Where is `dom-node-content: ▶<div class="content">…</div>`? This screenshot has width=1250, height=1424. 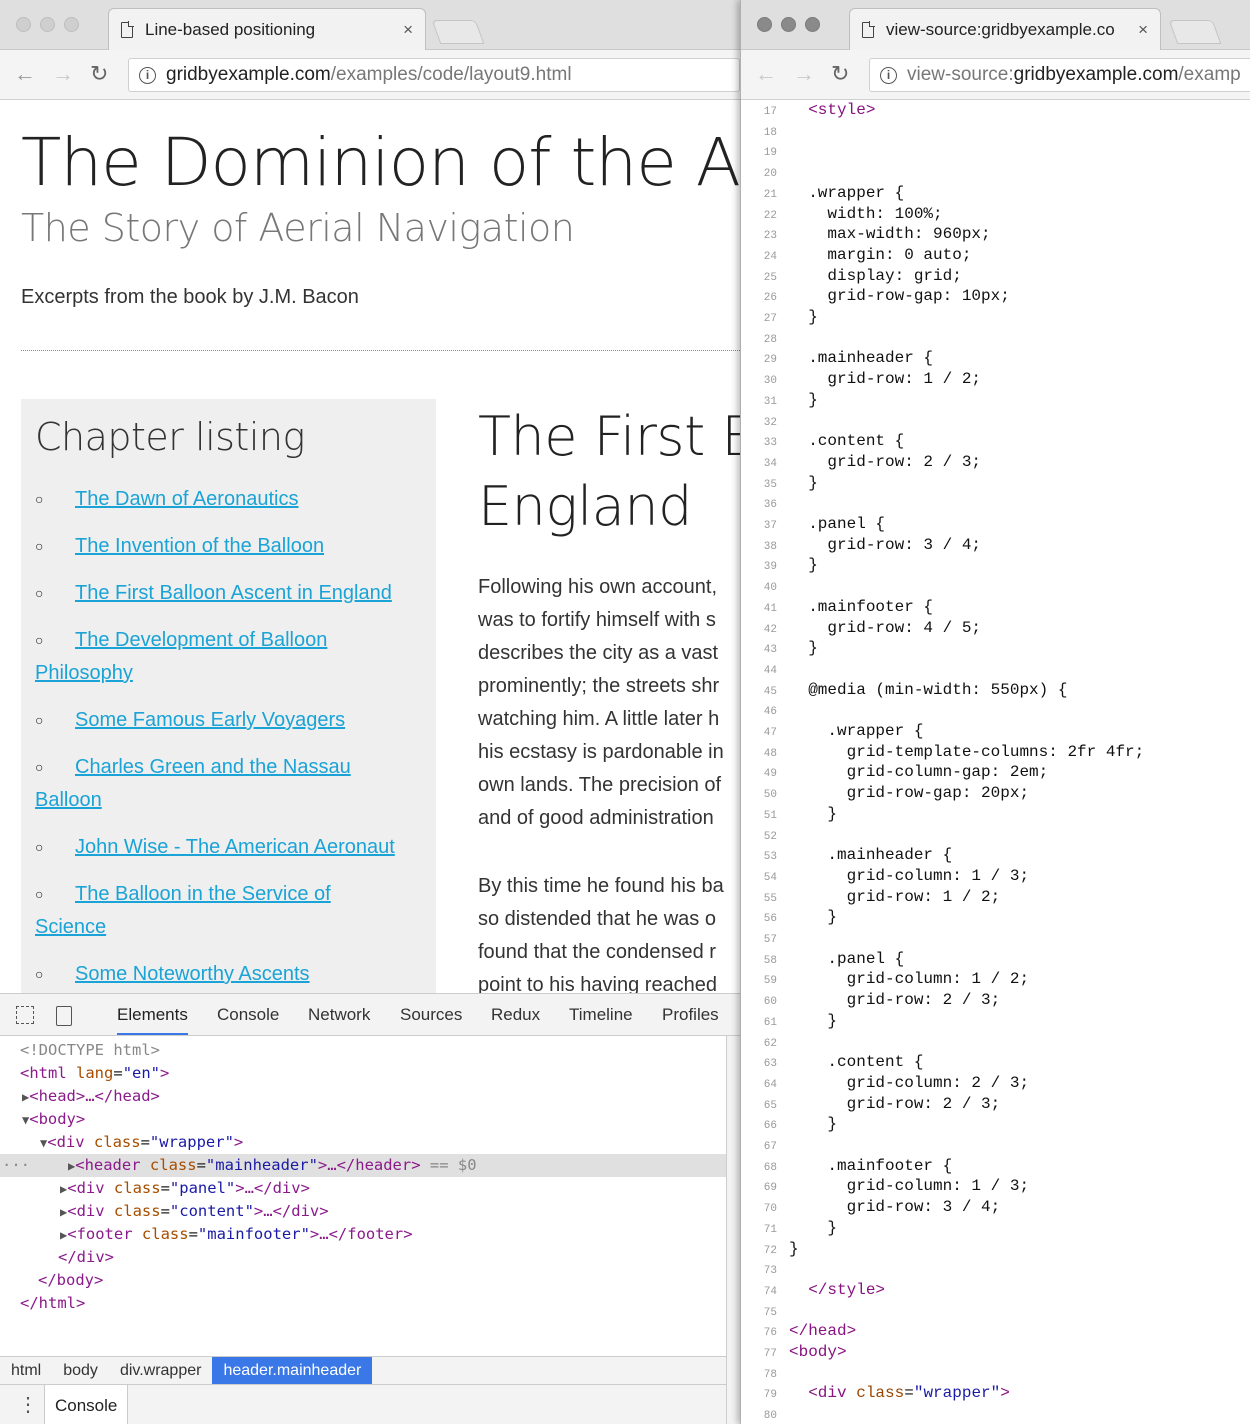 dom-node-content: ▶<div class="content">…</div> is located at coordinates (363, 1211).